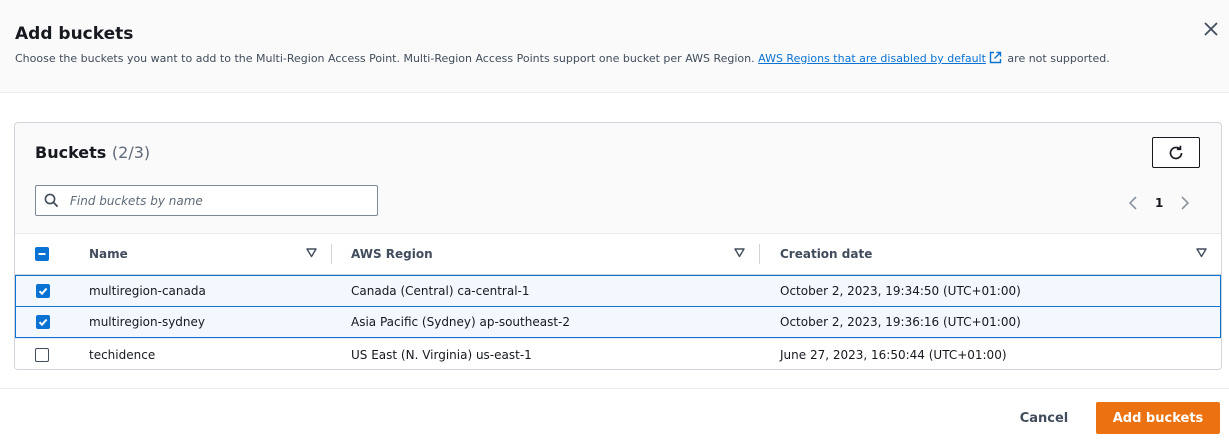  I want to click on refresh-button, so click(1176, 152).